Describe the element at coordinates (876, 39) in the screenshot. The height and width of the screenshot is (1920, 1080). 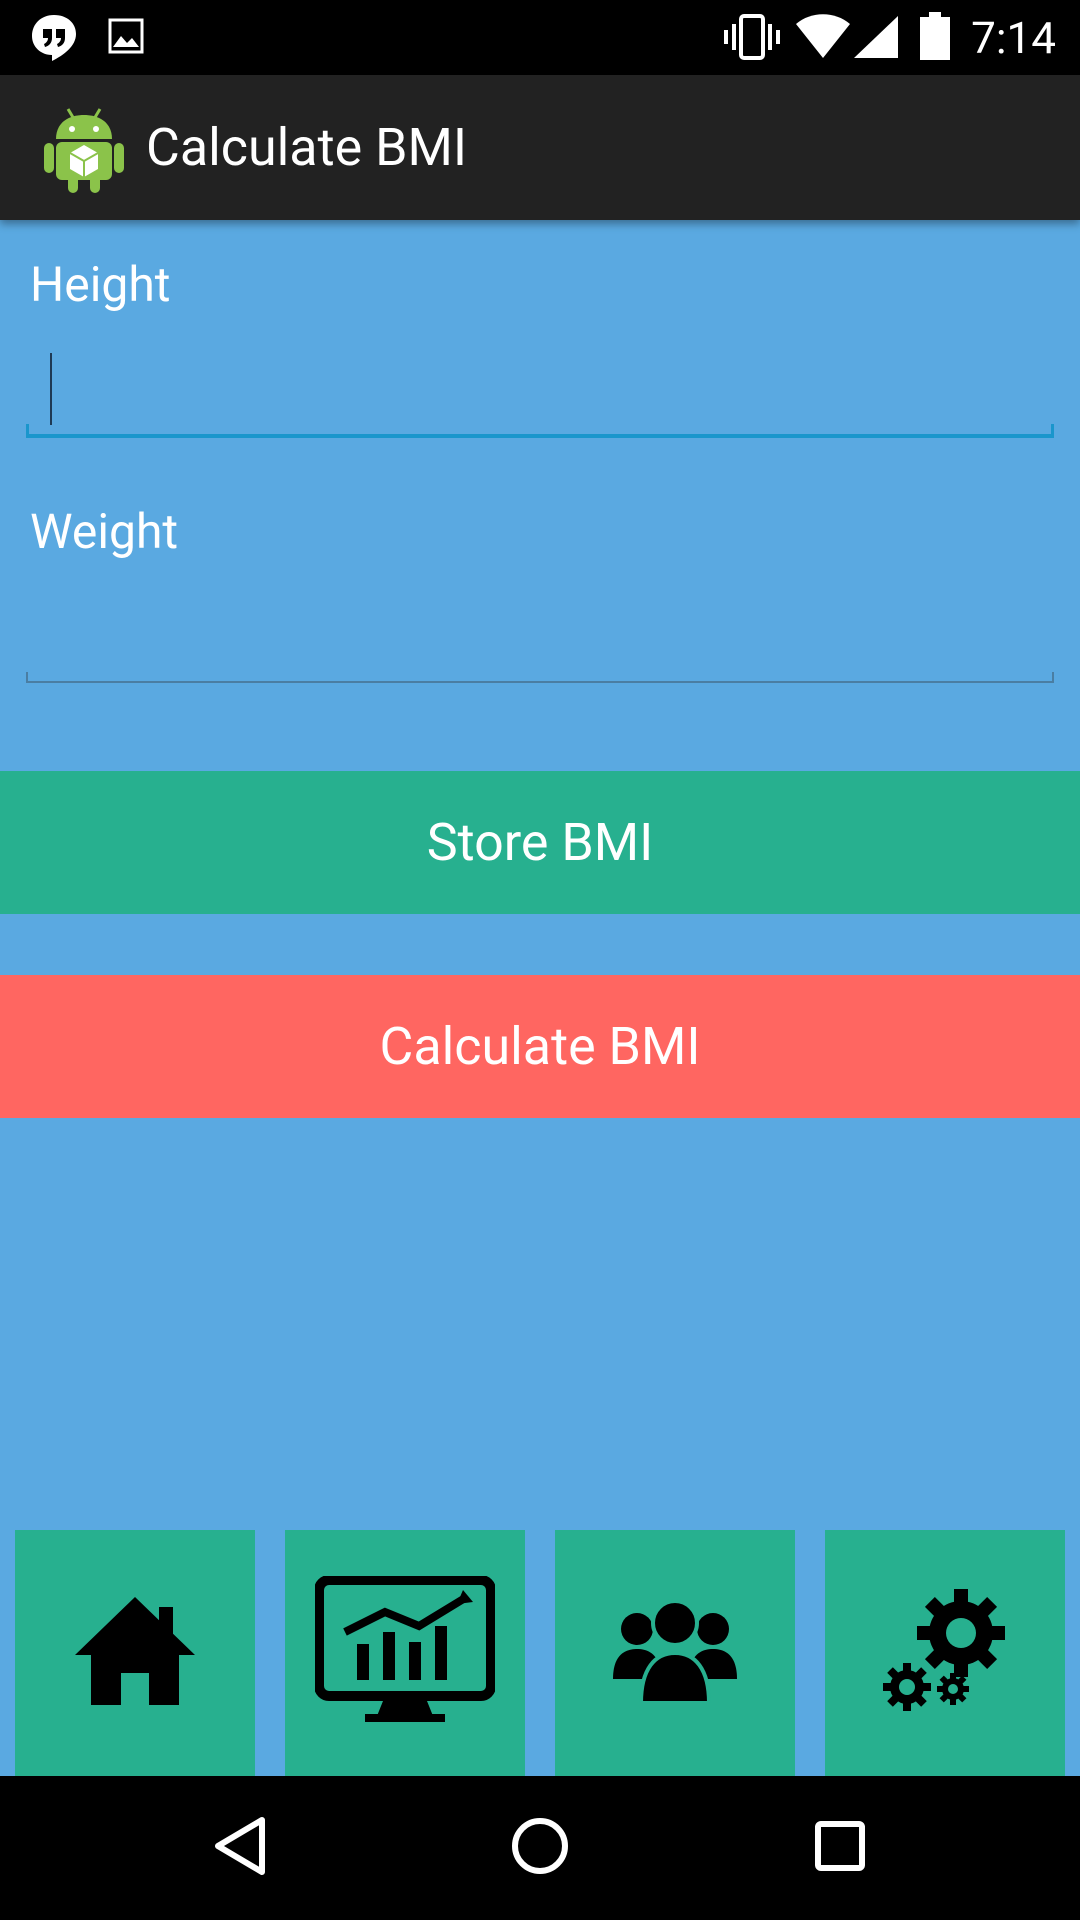
I see `signal-icon` at that location.